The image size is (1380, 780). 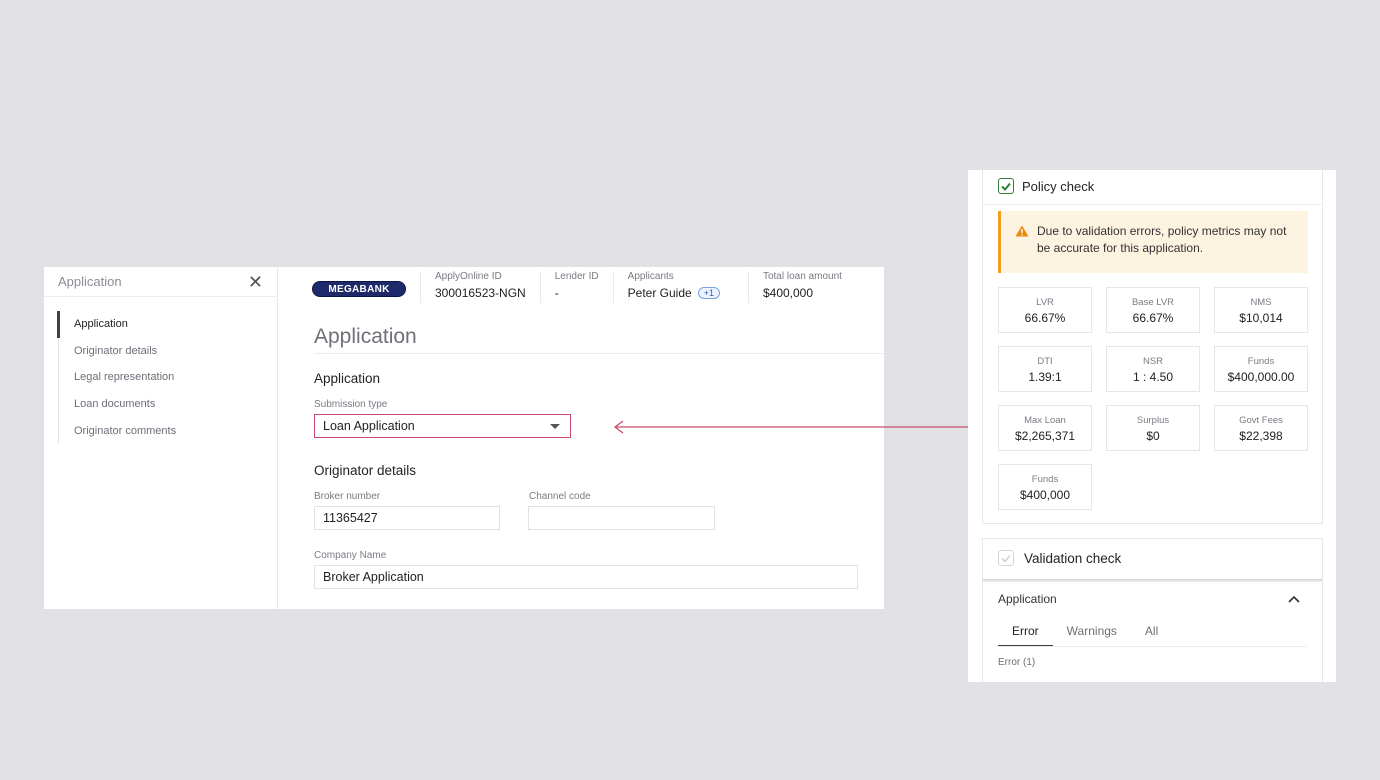 What do you see at coordinates (1261, 420) in the screenshot?
I see `metric-label: Govt Fees` at bounding box center [1261, 420].